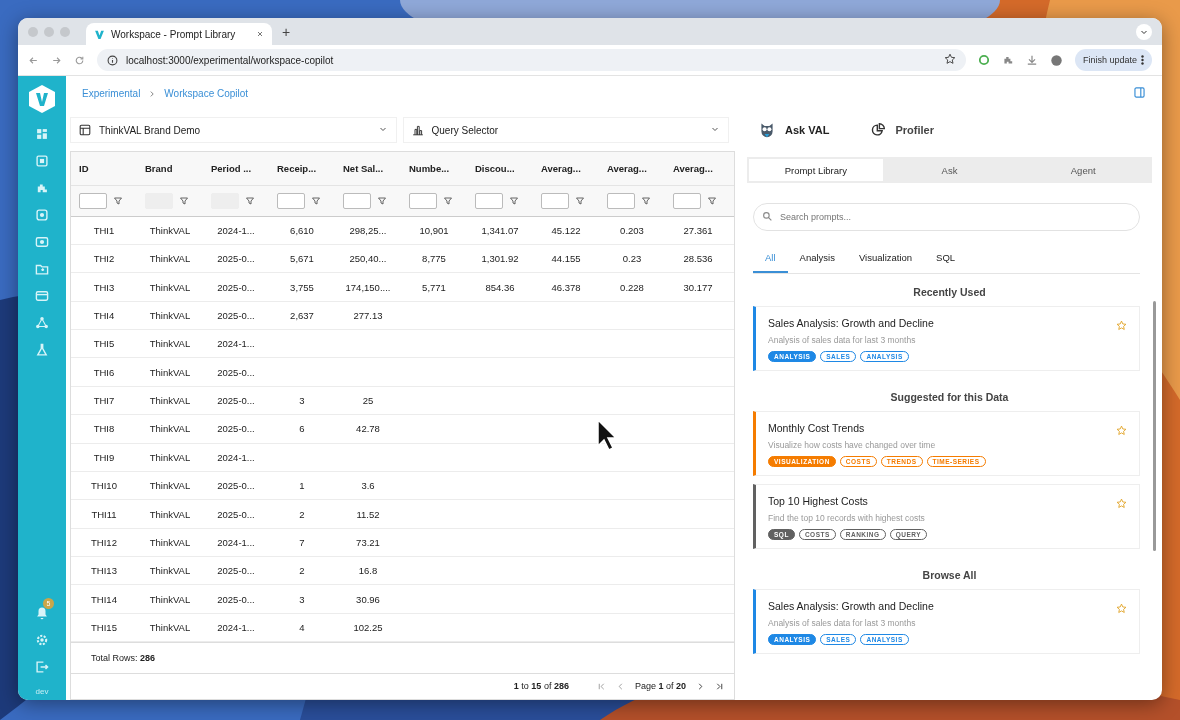 The image size is (1180, 720). I want to click on table-cell-text: 25, so click(368, 400).